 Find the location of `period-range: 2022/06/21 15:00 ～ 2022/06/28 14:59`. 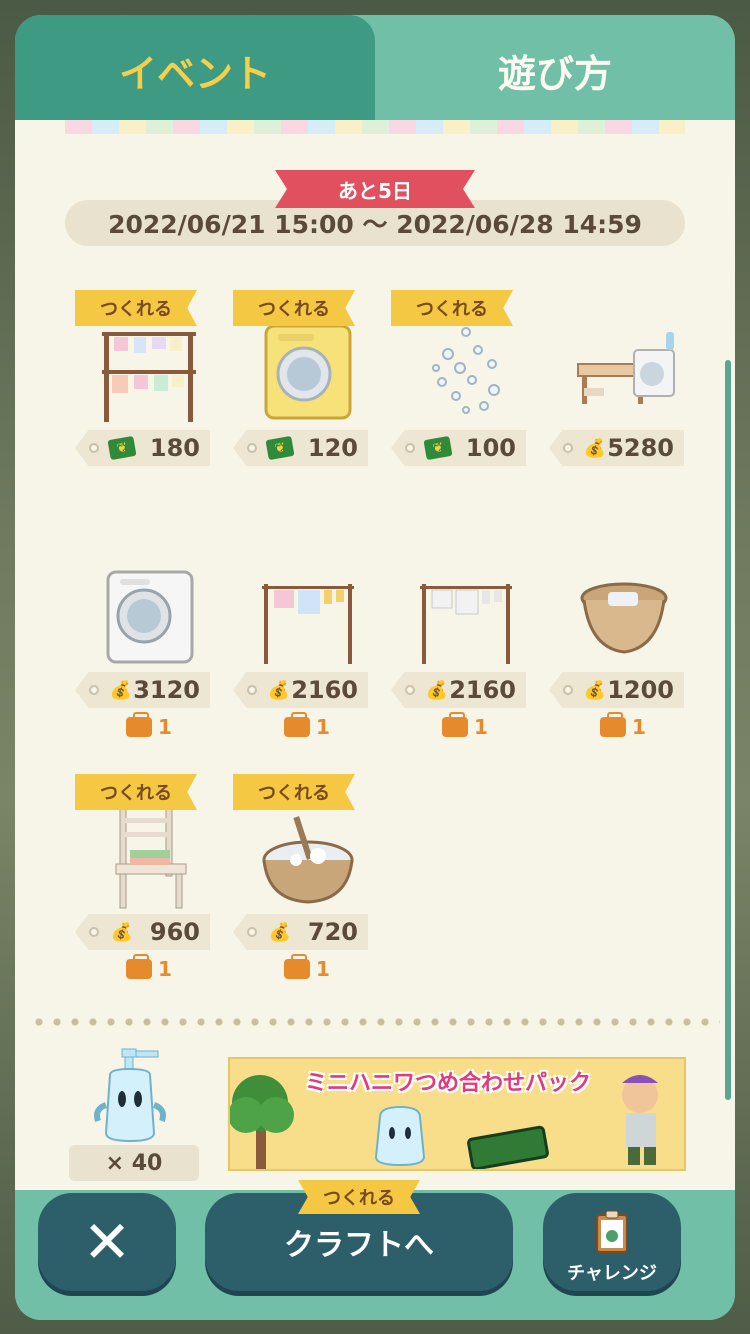

period-range: 2022/06/21 15:00 ～ 2022/06/28 14:59 is located at coordinates (375, 224).